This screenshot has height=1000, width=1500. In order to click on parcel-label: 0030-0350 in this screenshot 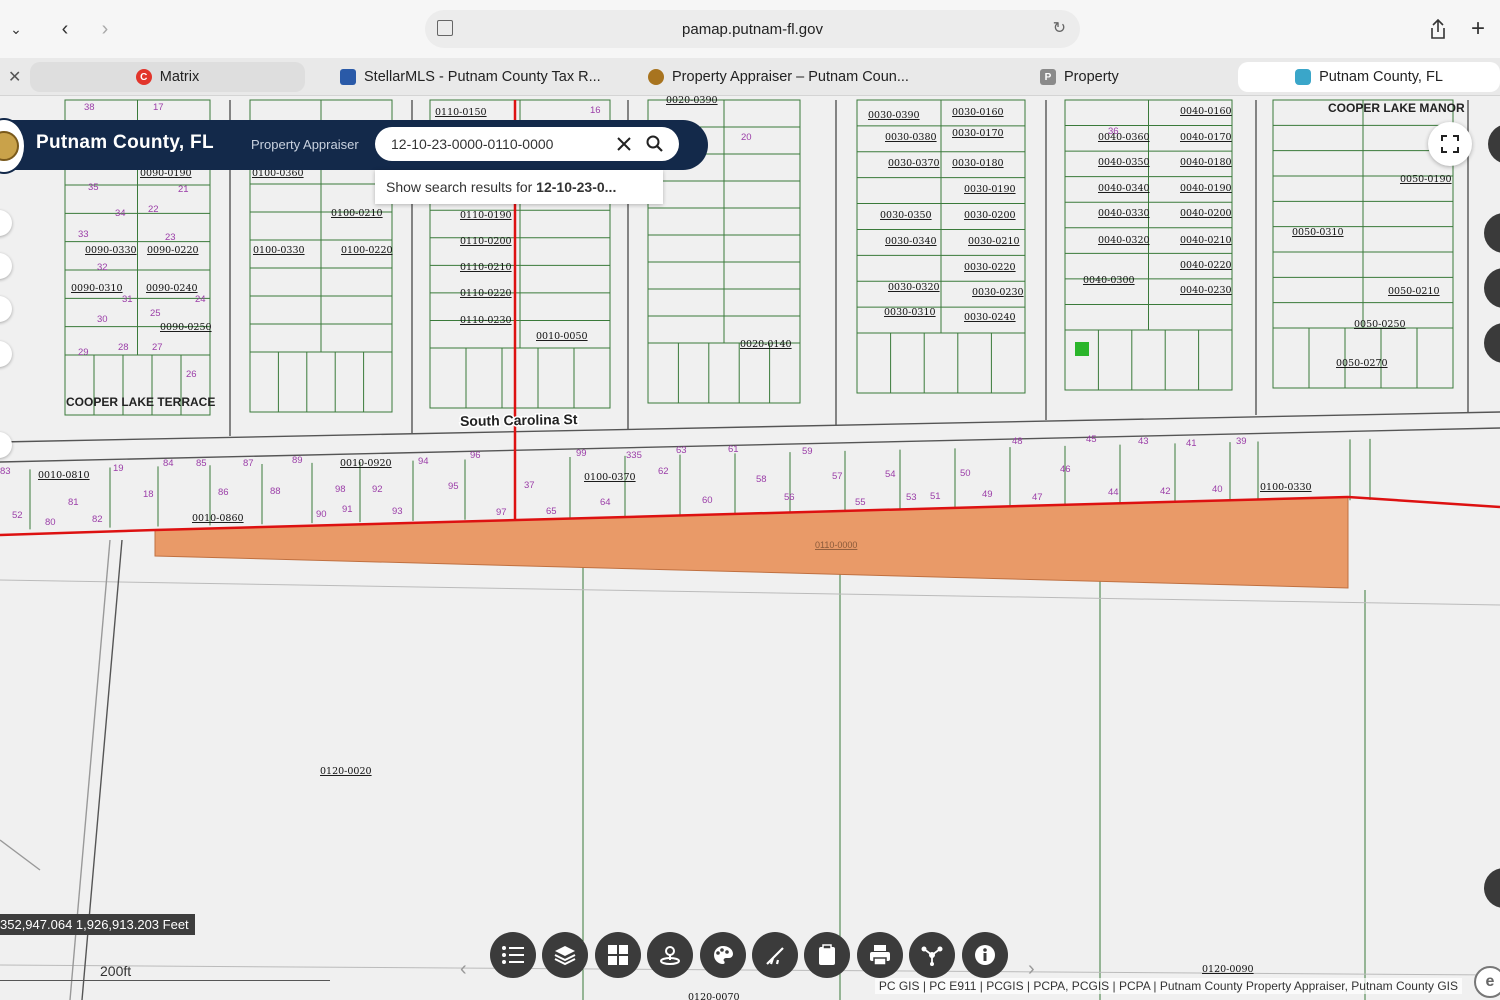, I will do `click(906, 215)`.